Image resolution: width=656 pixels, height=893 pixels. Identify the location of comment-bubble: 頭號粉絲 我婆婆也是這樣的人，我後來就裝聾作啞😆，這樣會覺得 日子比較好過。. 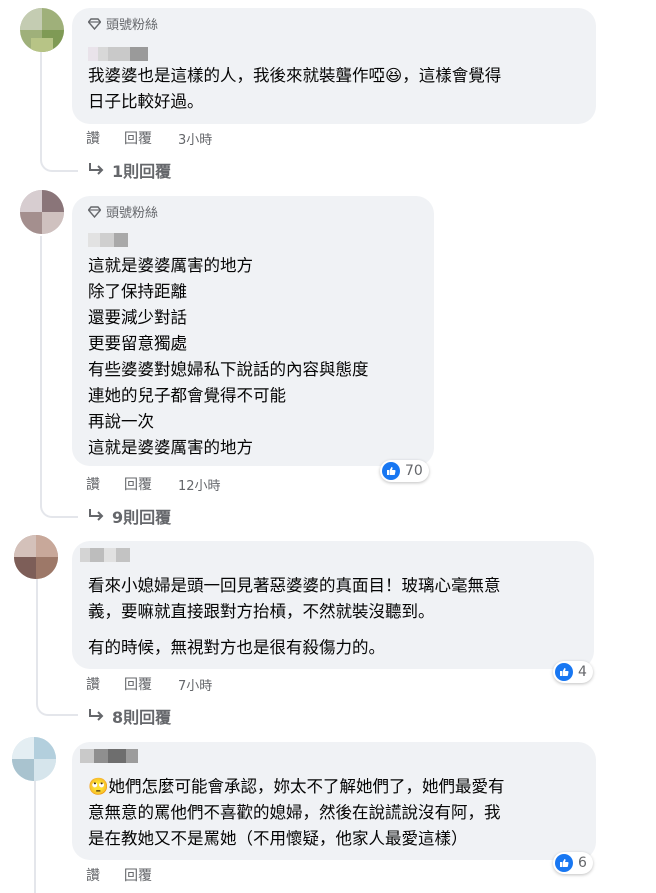
(334, 66).